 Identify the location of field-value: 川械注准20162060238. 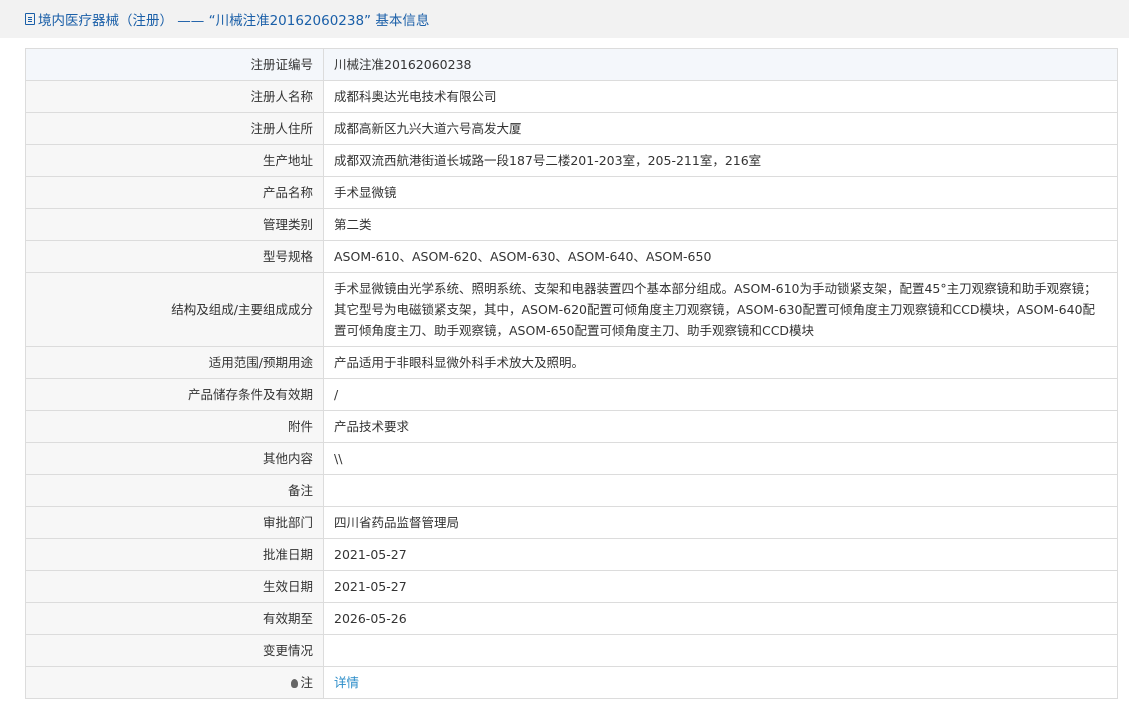
(720, 64).